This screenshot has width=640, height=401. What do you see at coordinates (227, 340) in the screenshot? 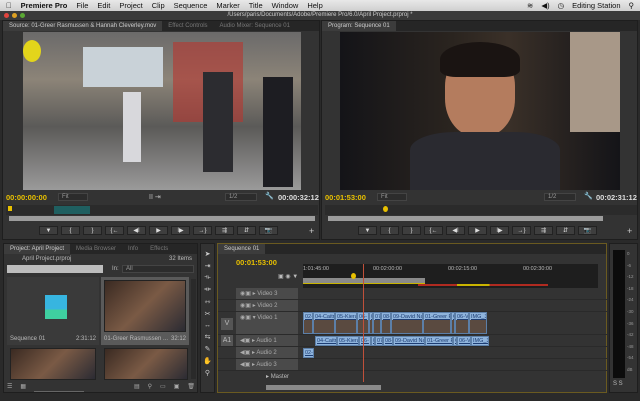
I see `source-patch-a1: A1` at bounding box center [227, 340].